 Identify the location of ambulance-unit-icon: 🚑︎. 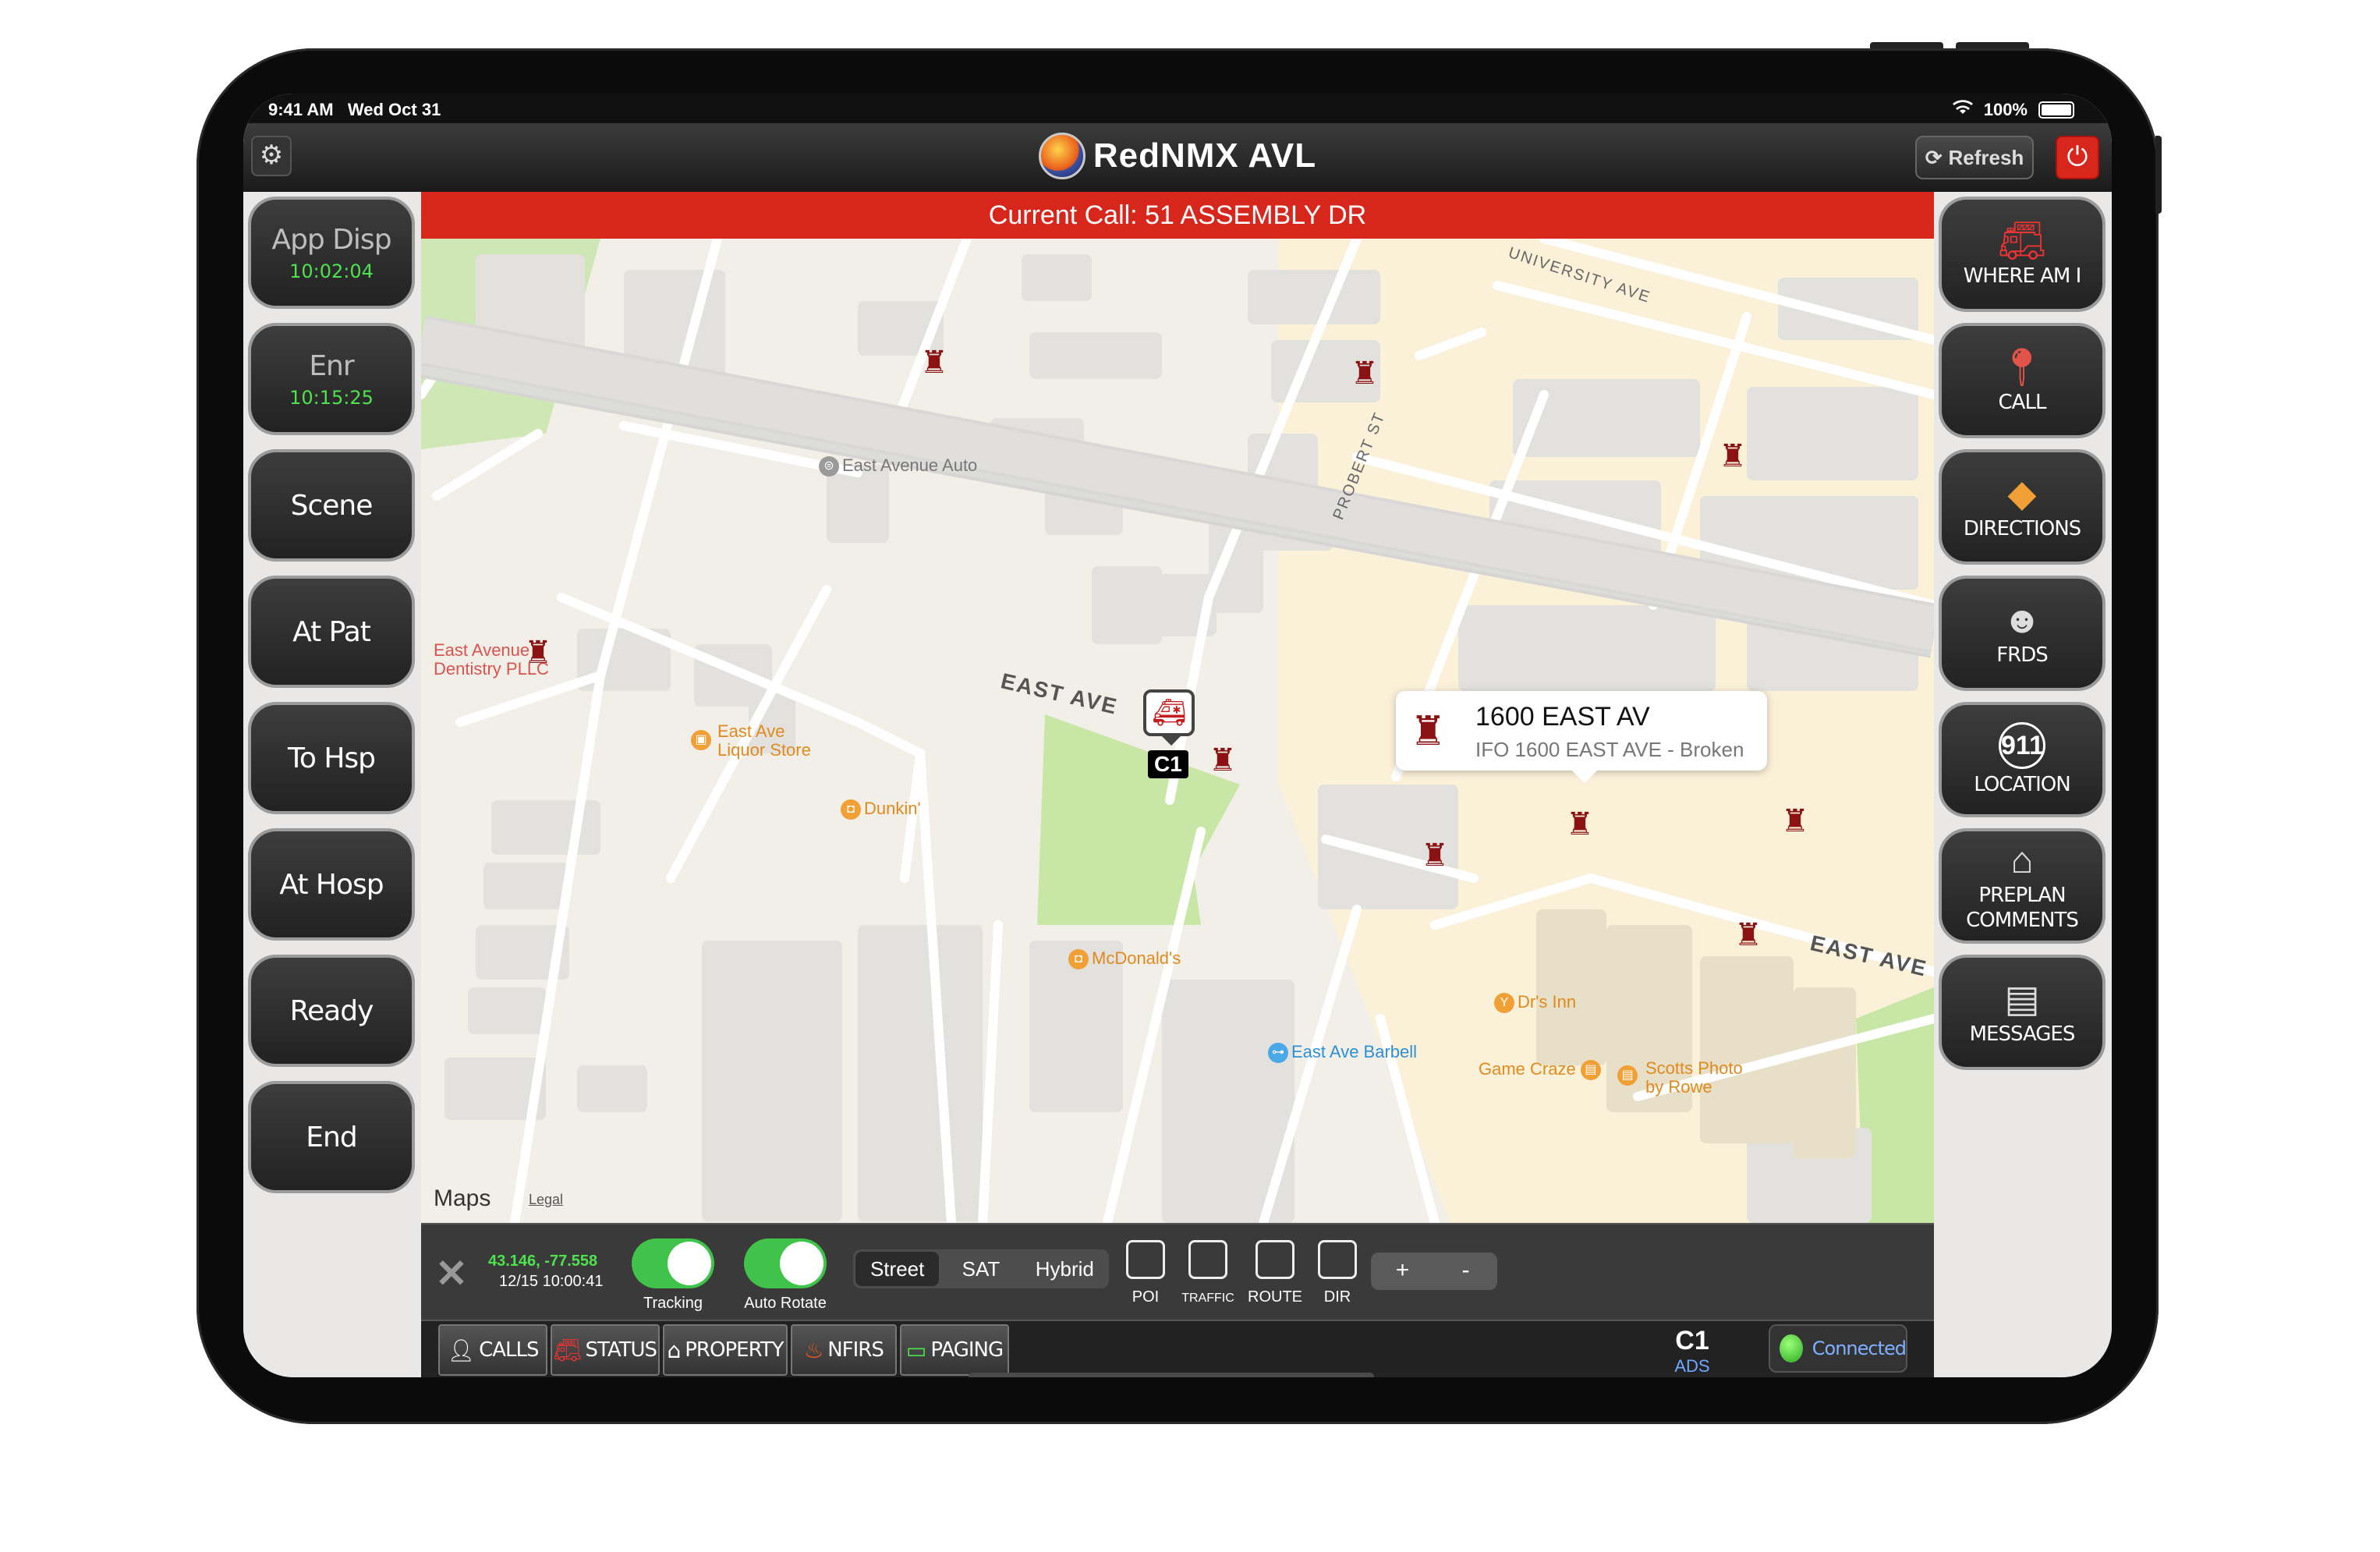
(1169, 717).